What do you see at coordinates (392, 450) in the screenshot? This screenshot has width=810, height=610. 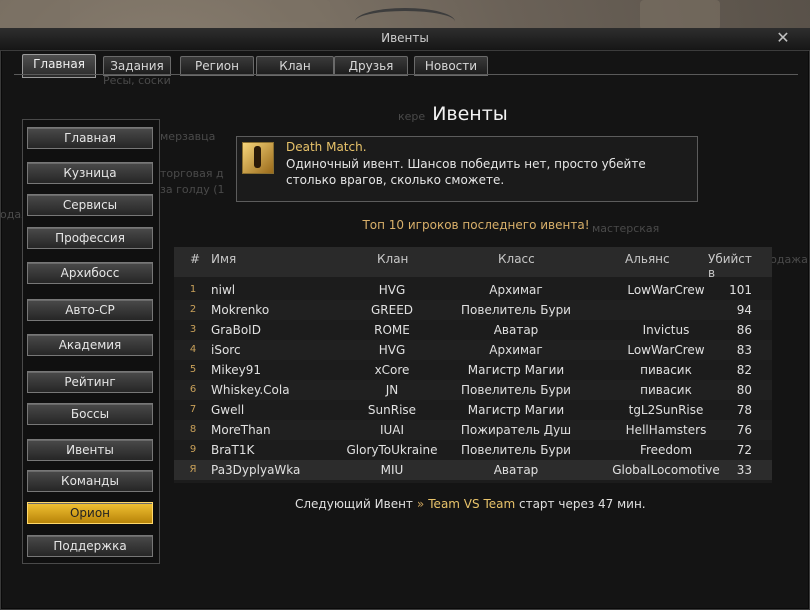 I see `cell-clan: GloryToUkraine` at bounding box center [392, 450].